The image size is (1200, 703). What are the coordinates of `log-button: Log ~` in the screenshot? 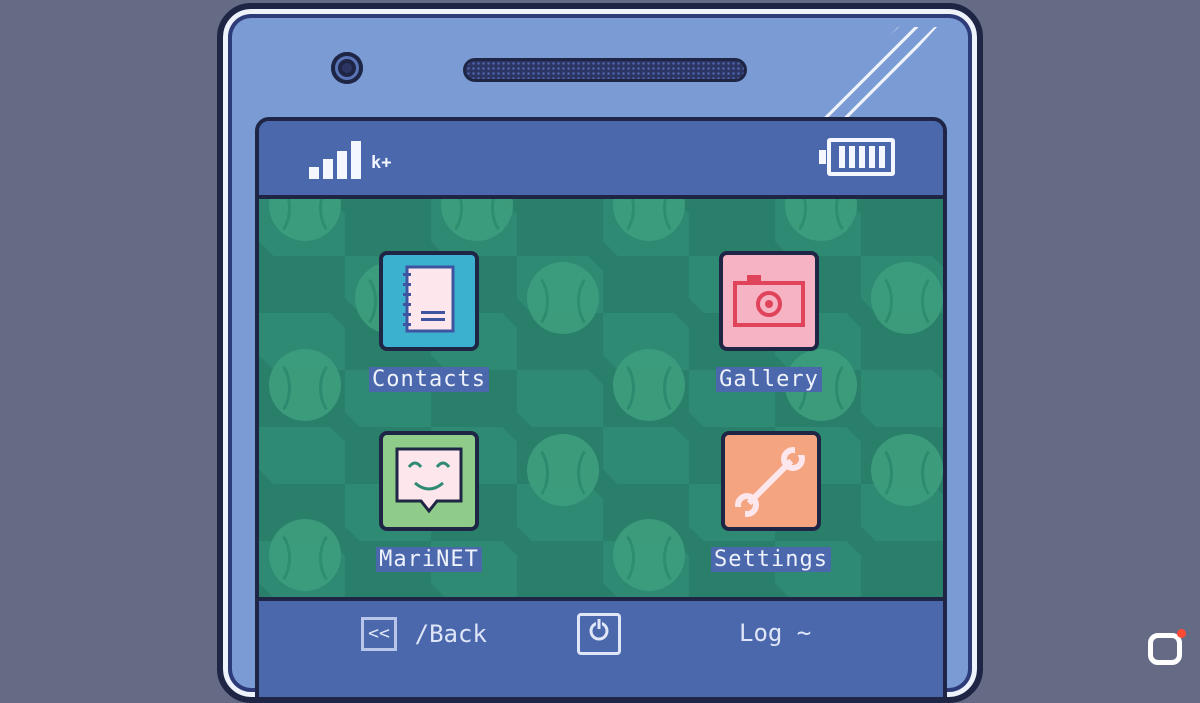 It's located at (775, 633).